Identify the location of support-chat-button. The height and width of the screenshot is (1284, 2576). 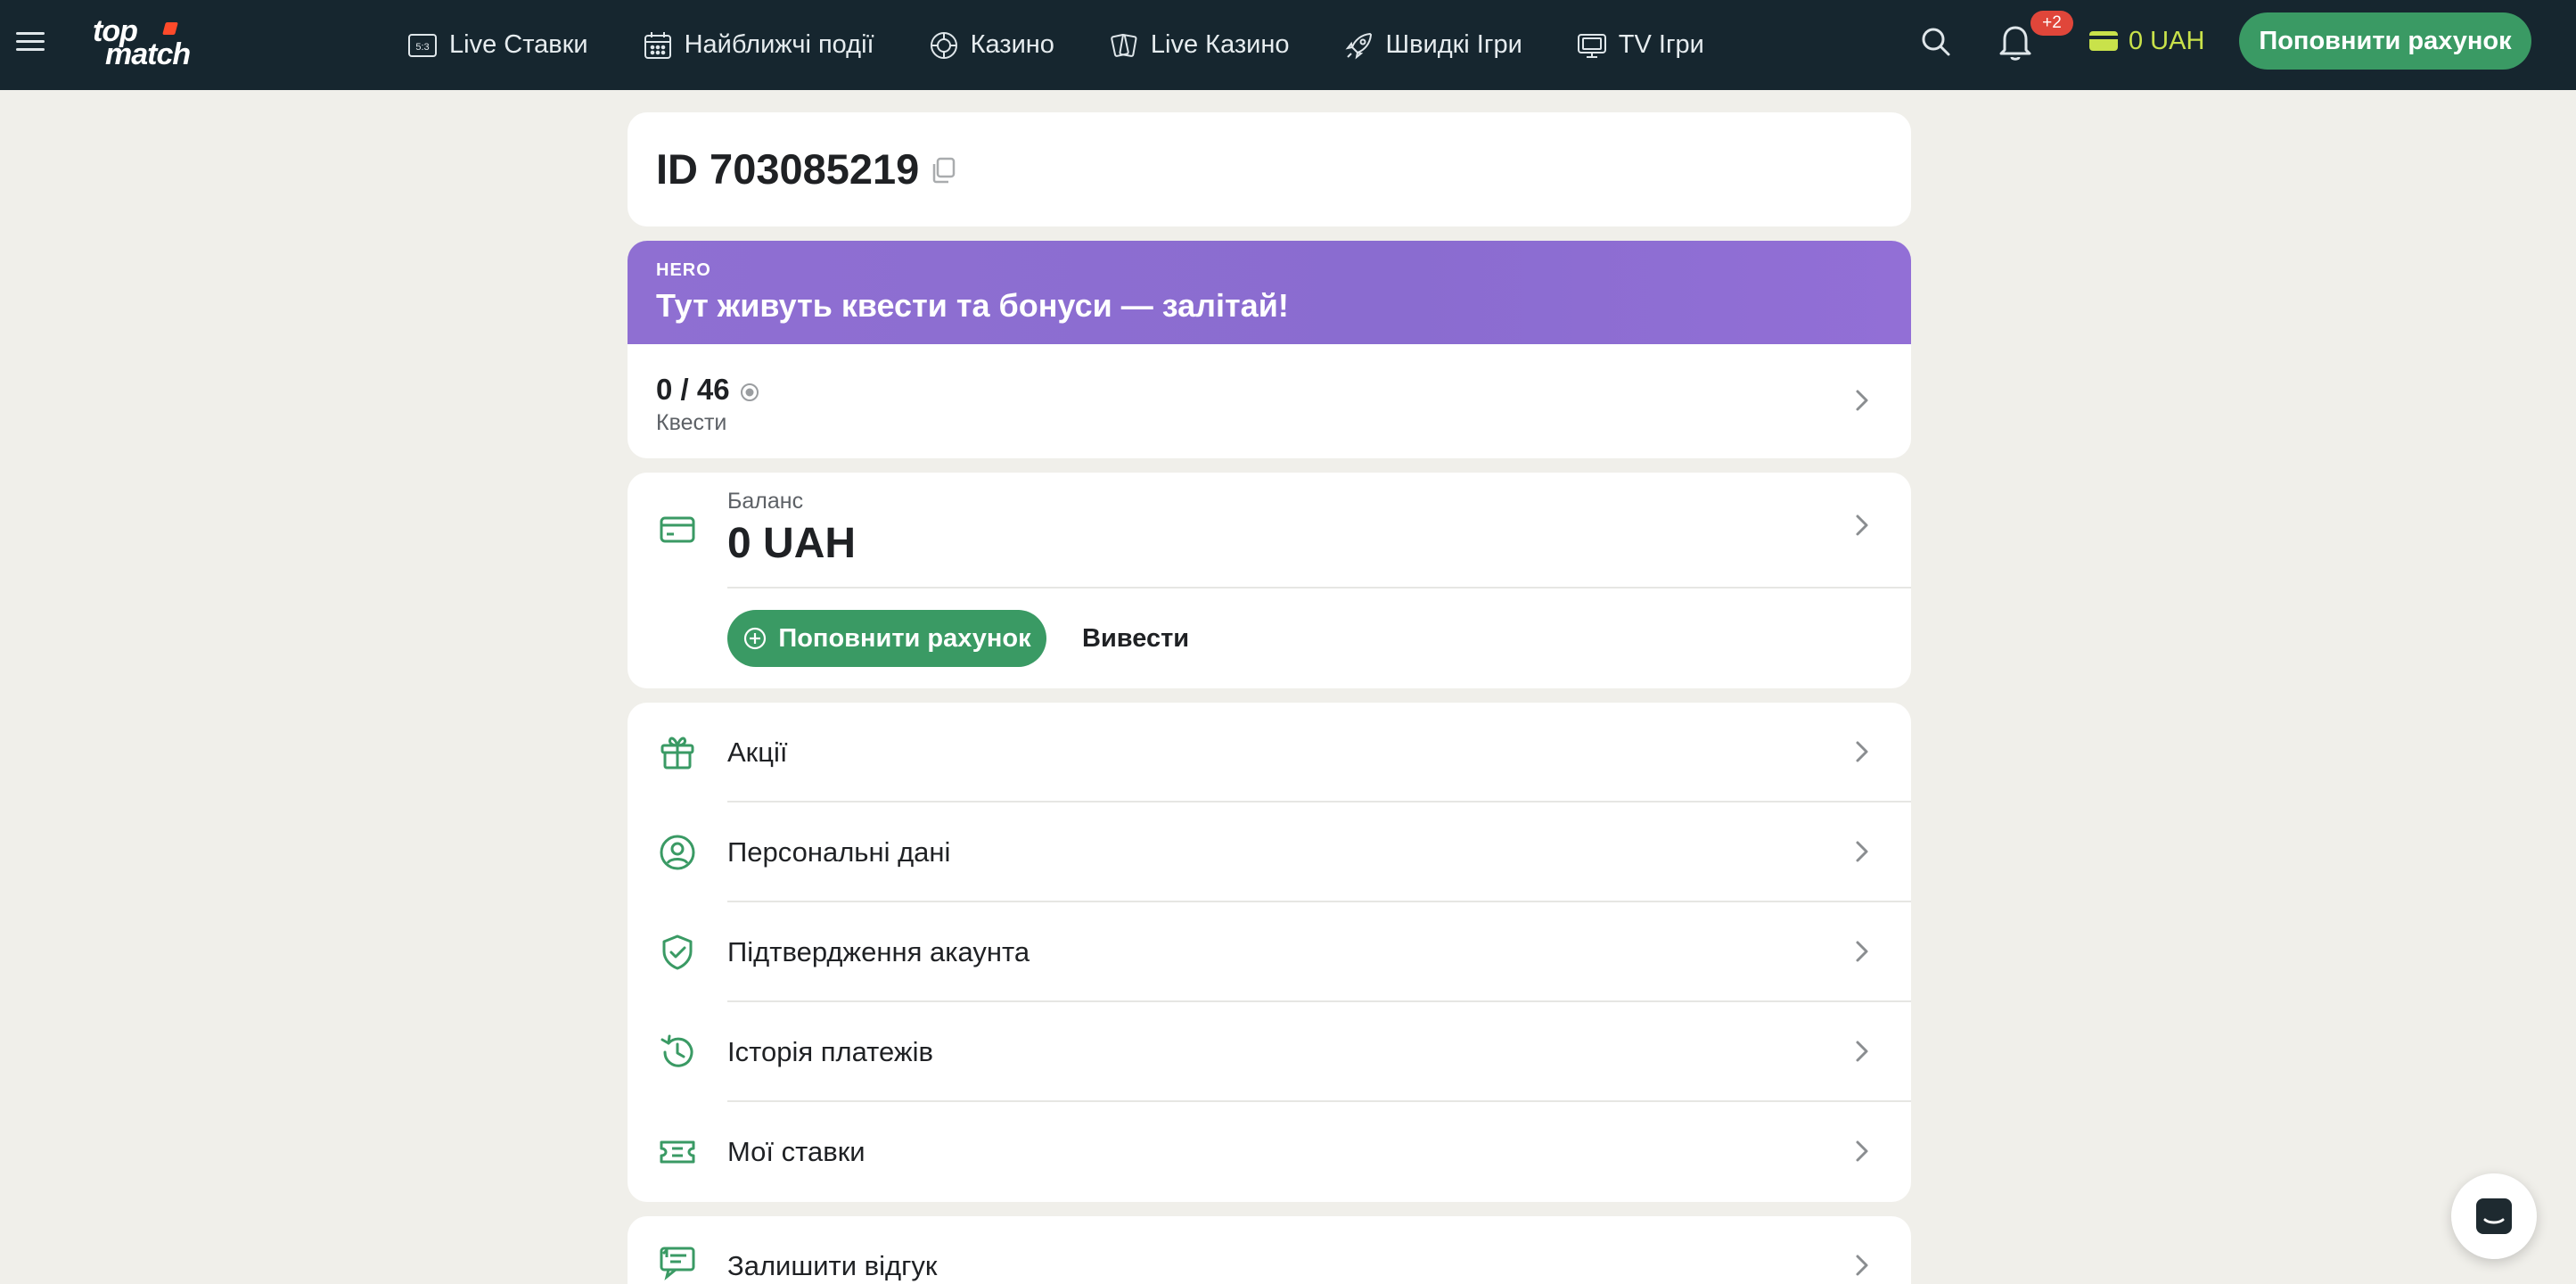
(2494, 1216).